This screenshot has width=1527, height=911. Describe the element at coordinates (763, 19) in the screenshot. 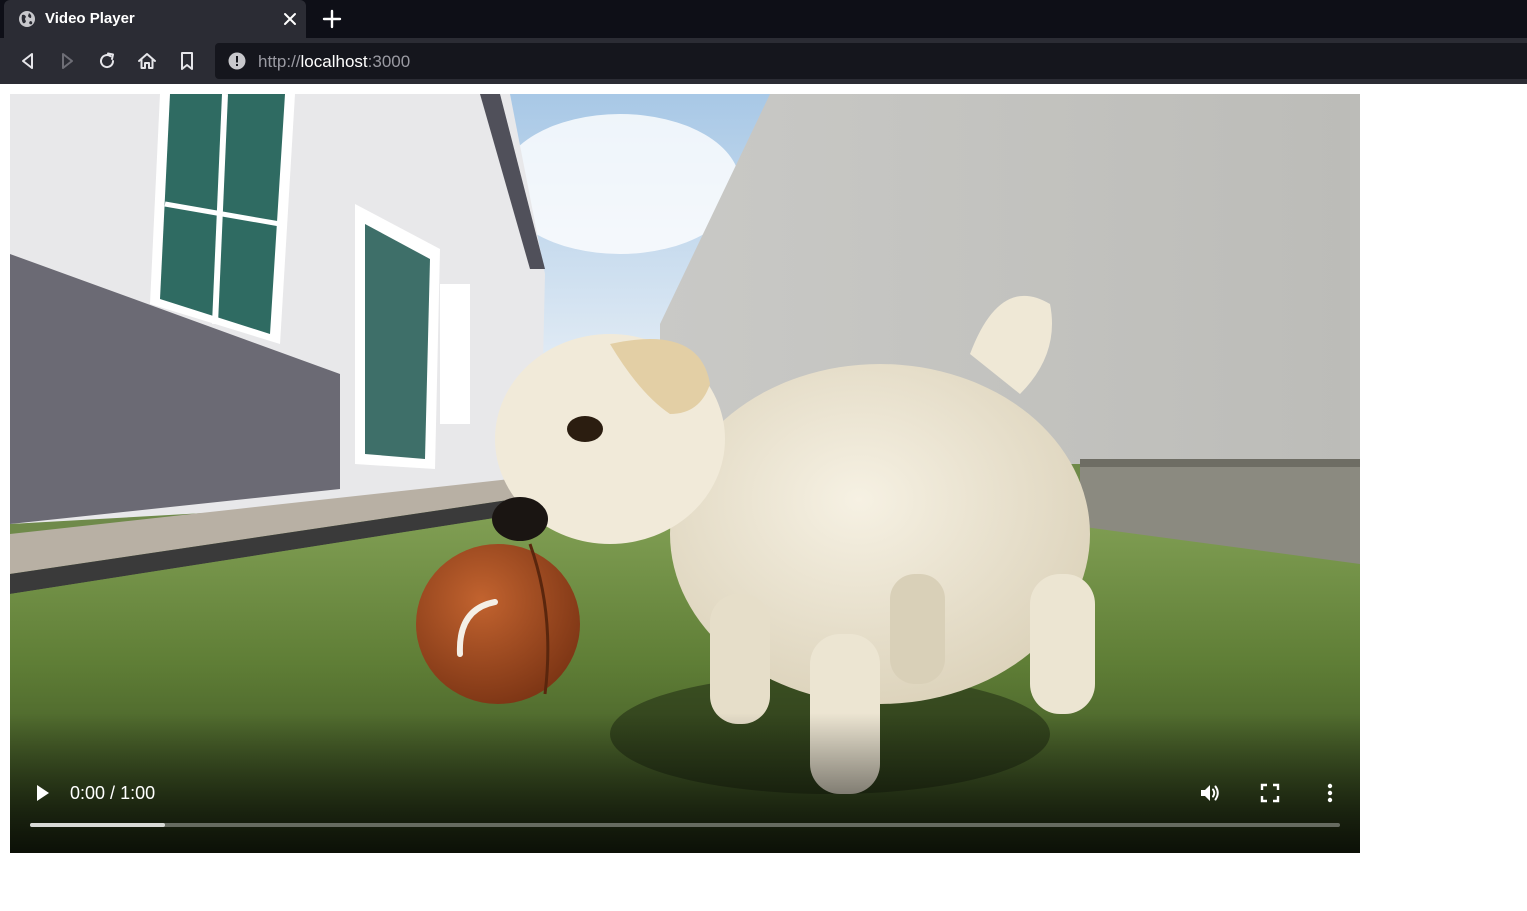

I see `tab-strip: Video Player` at that location.